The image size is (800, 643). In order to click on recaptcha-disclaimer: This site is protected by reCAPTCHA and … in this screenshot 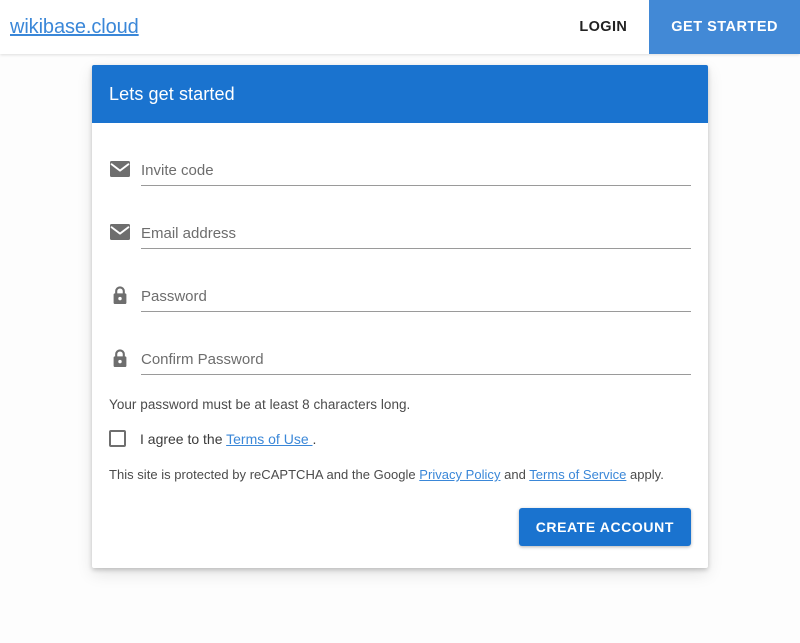, I will do `click(400, 474)`.